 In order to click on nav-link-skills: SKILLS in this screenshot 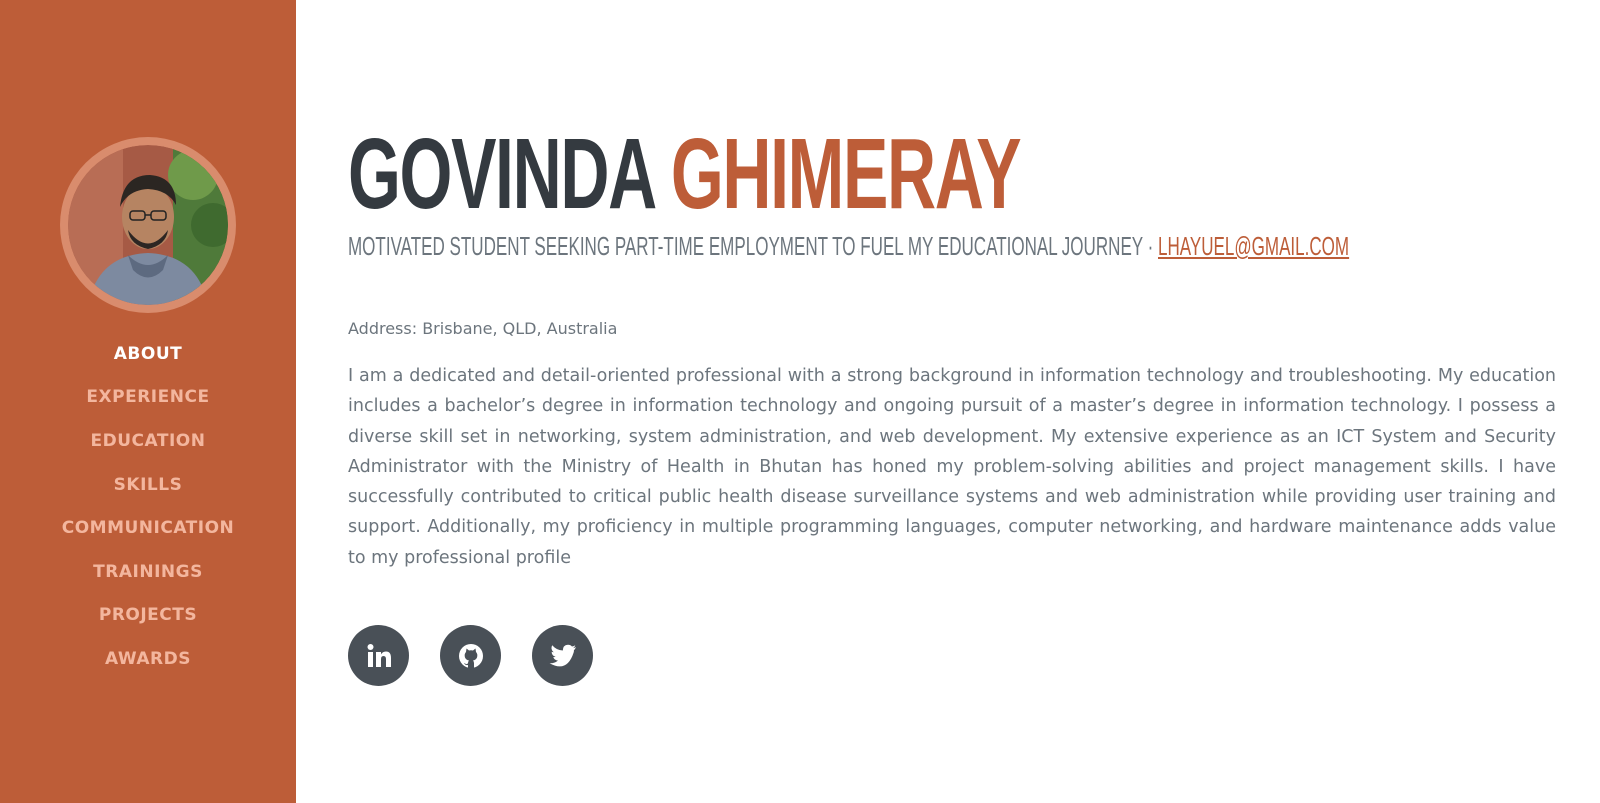, I will do `click(148, 485)`.